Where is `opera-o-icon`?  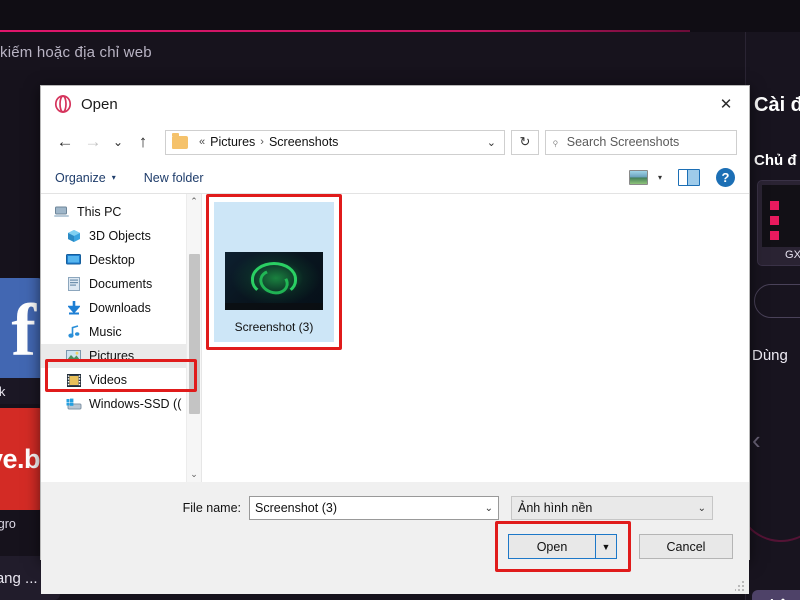
opera-o-icon is located at coordinates (63, 104).